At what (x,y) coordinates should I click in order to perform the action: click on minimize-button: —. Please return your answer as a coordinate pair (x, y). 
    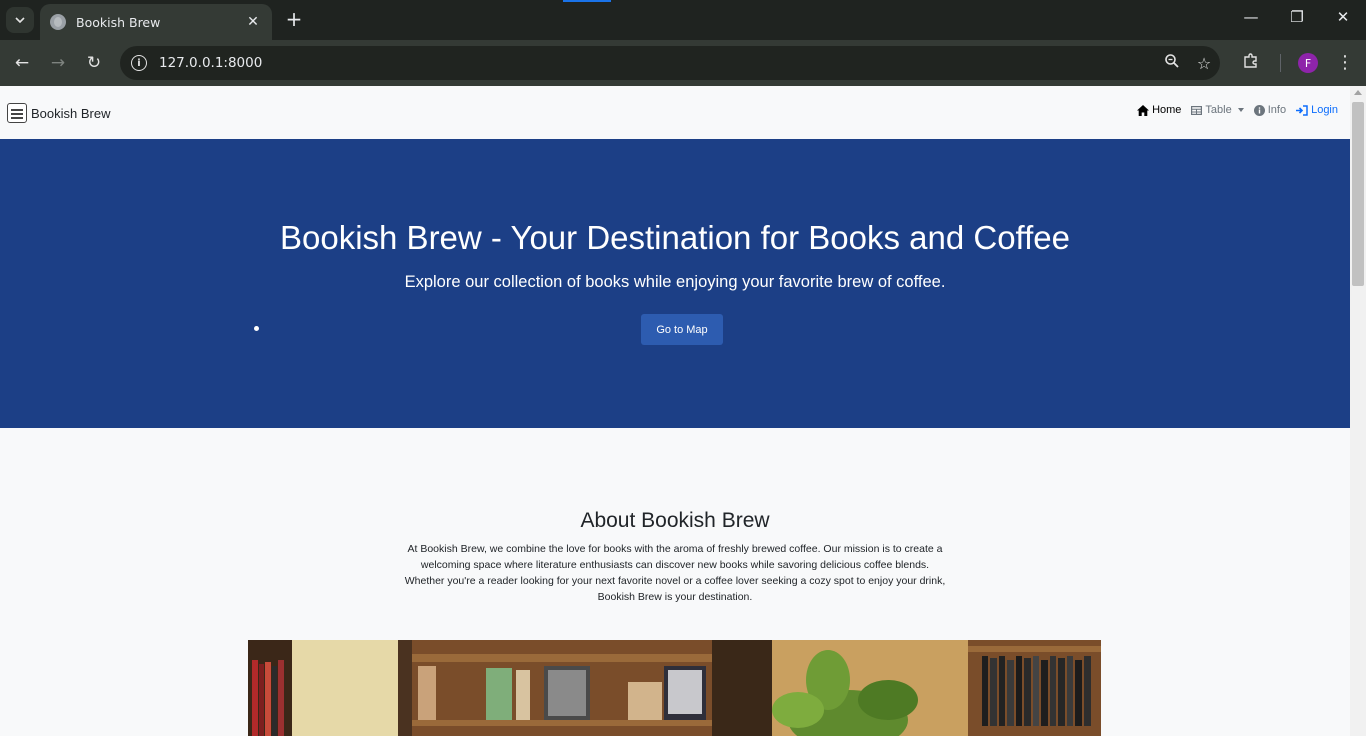
    Looking at the image, I should click on (1251, 17).